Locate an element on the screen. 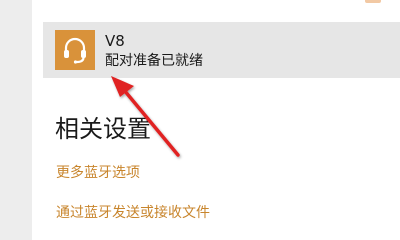 This screenshot has width=400, height=240. top-accent-mark is located at coordinates (373, 1).